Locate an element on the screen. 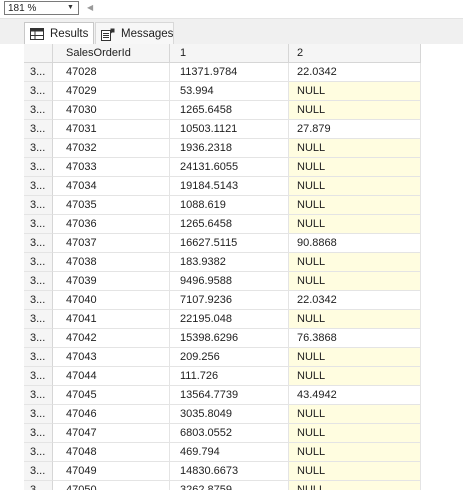  salesorderid-cell: 47039 is located at coordinates (111, 281).